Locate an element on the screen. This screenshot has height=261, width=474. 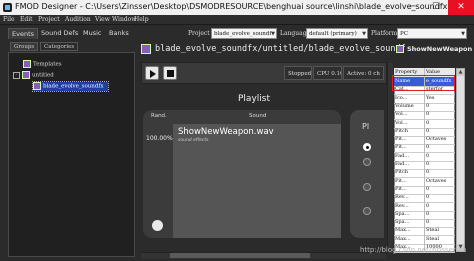
highlight-annotation is located at coordinates (423, 83).